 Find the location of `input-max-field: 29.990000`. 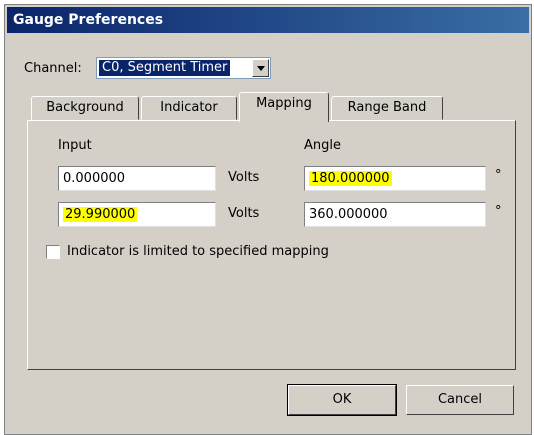

input-max-field: 29.990000 is located at coordinates (137, 214).